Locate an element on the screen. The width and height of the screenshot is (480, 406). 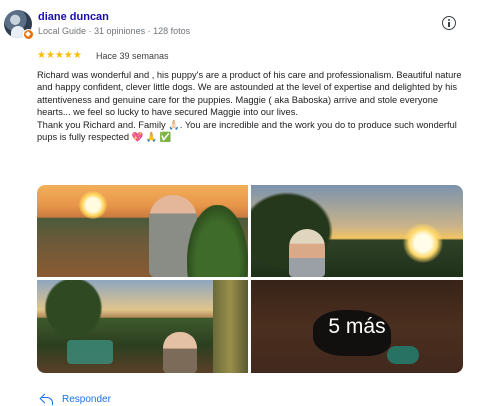
reply-button: Responder is located at coordinates (75, 399).